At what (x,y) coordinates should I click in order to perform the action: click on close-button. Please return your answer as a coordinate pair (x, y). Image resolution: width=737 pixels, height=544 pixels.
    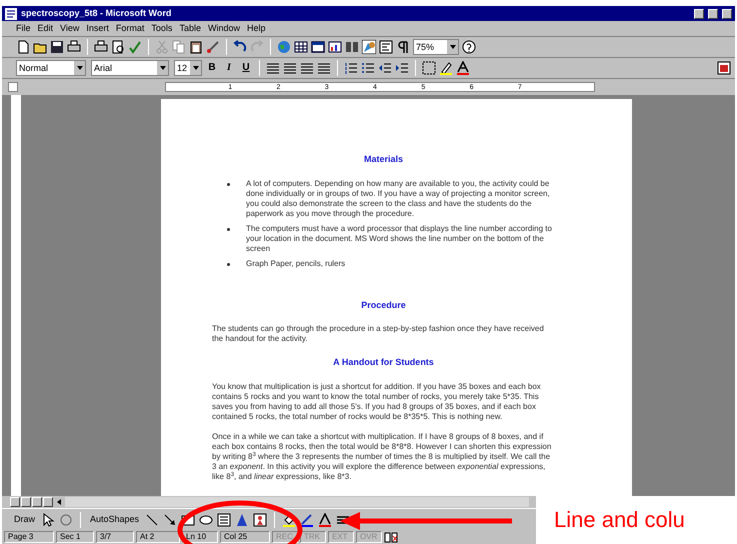
    Looking at the image, I should click on (727, 13).